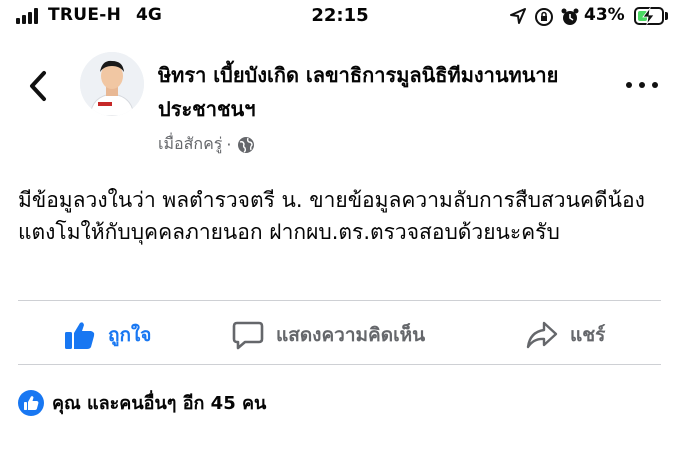 Image resolution: width=680 pixels, height=472 pixels. I want to click on globe-icon, so click(246, 144).